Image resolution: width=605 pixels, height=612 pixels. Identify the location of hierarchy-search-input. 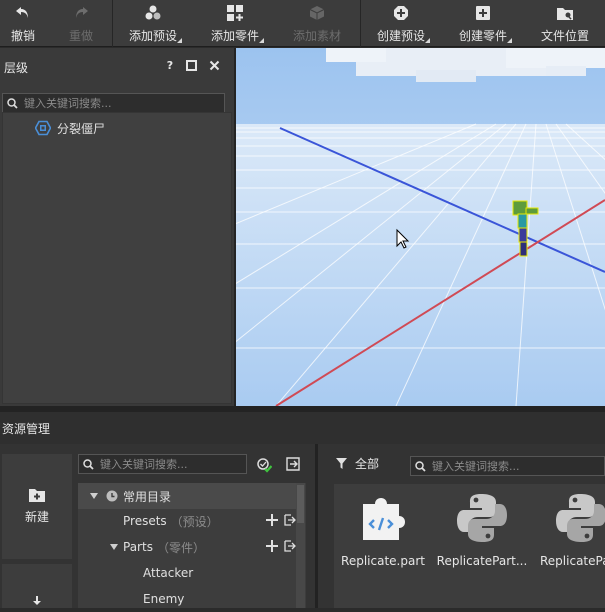
(114, 103).